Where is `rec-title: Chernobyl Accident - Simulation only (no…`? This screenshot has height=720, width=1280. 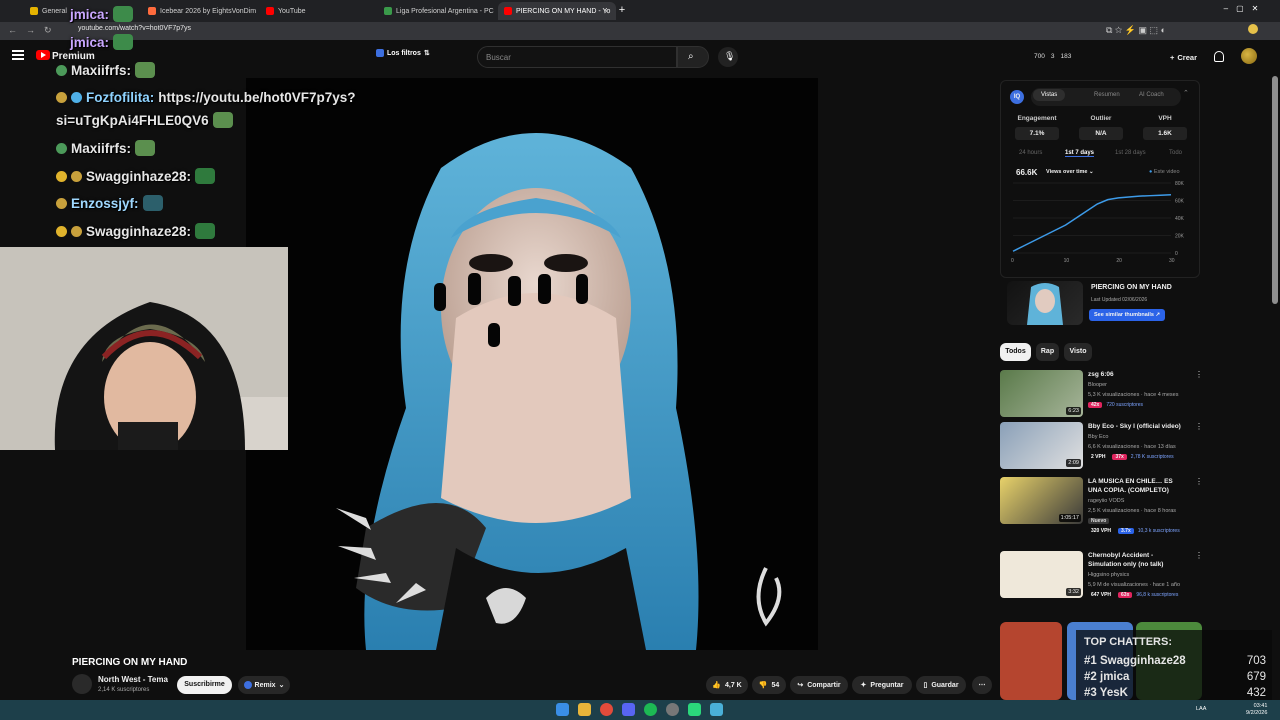 rec-title: Chernobyl Accident - Simulation only (no… is located at coordinates (1138, 560).